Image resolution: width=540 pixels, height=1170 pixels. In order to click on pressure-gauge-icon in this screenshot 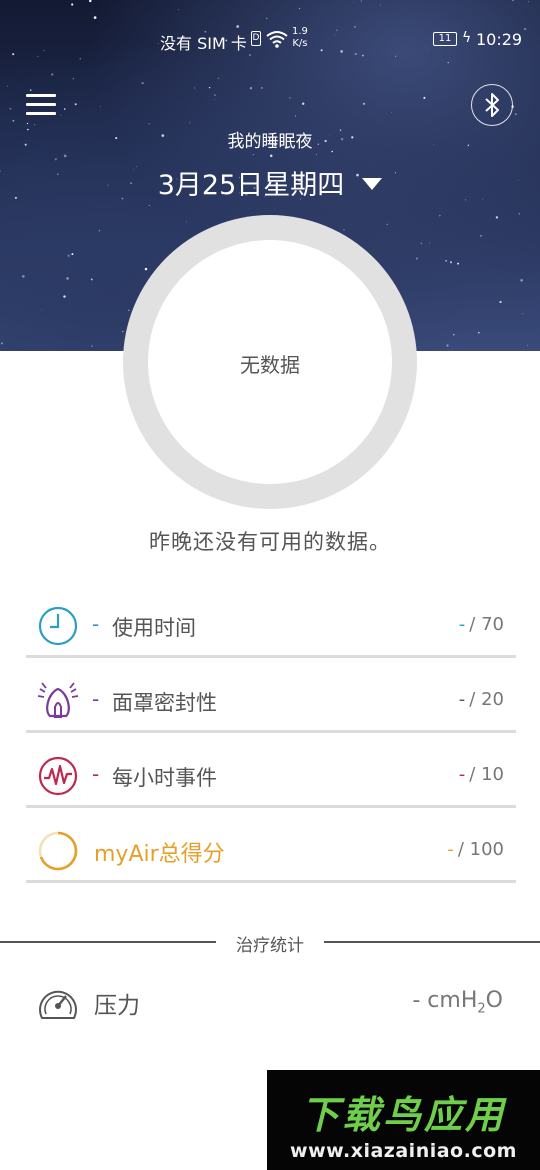, I will do `click(58, 1004)`.